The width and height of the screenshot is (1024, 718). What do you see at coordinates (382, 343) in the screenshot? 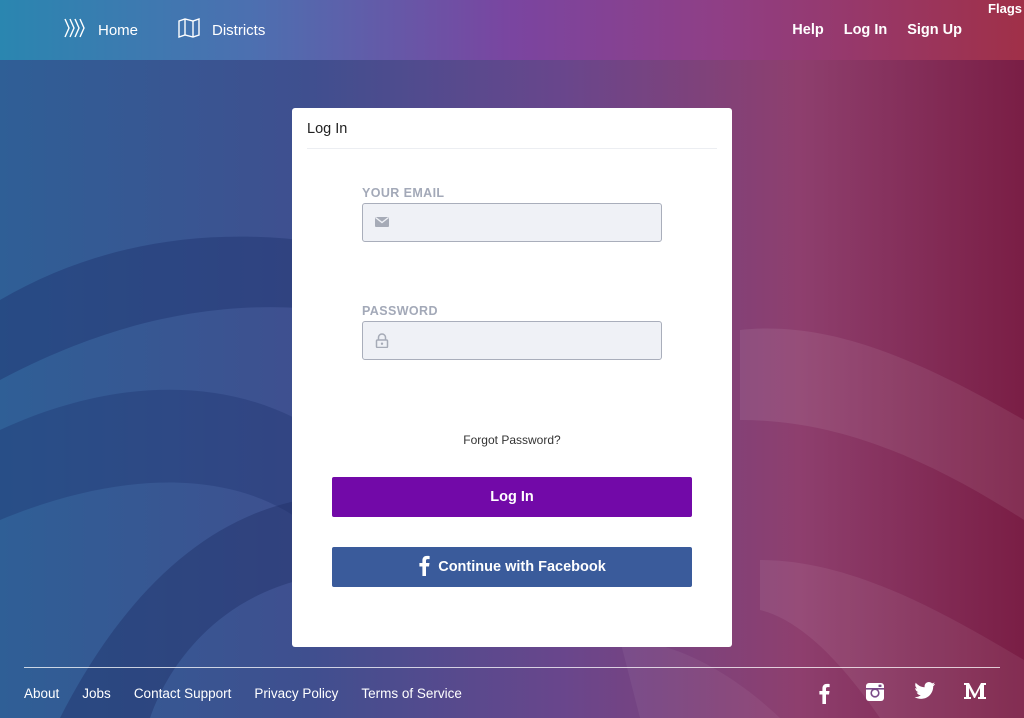
I see `lock-icon` at bounding box center [382, 343].